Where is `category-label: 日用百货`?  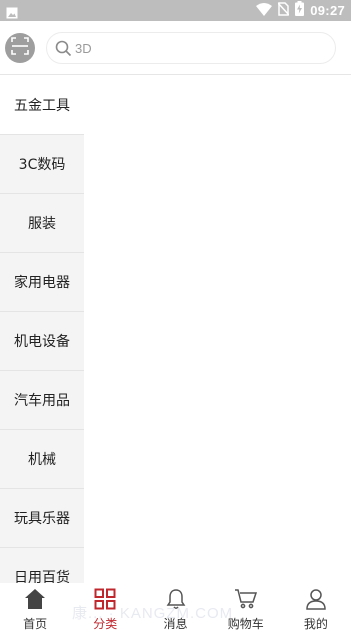 category-label: 日用百货 is located at coordinates (42, 576).